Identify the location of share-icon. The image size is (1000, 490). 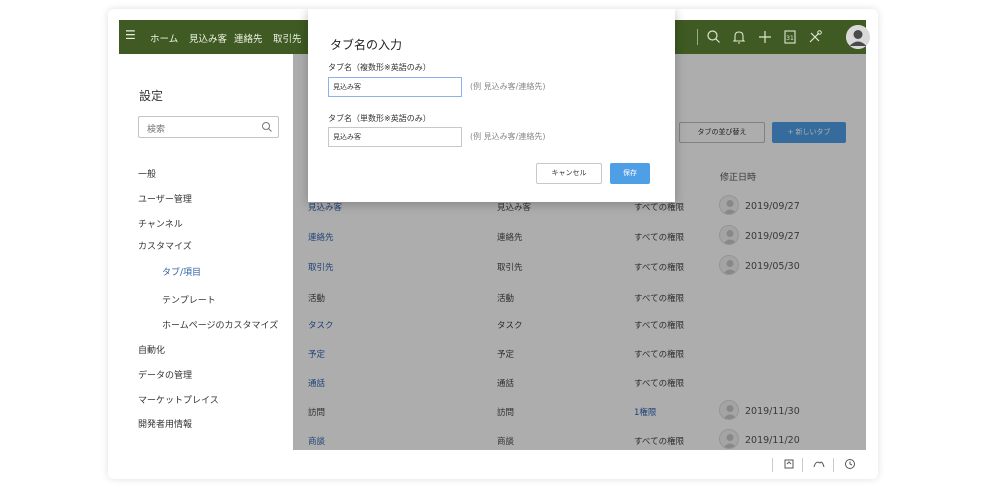
(819, 464).